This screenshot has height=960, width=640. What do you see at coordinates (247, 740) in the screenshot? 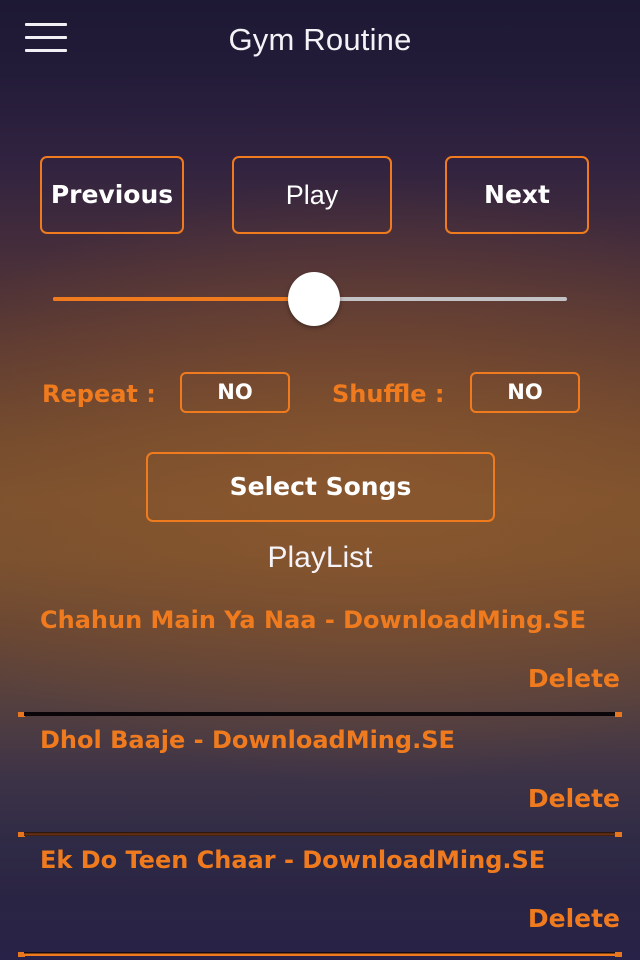
I see `song-title: Dhol Baaje - DownloadMing.SE` at bounding box center [247, 740].